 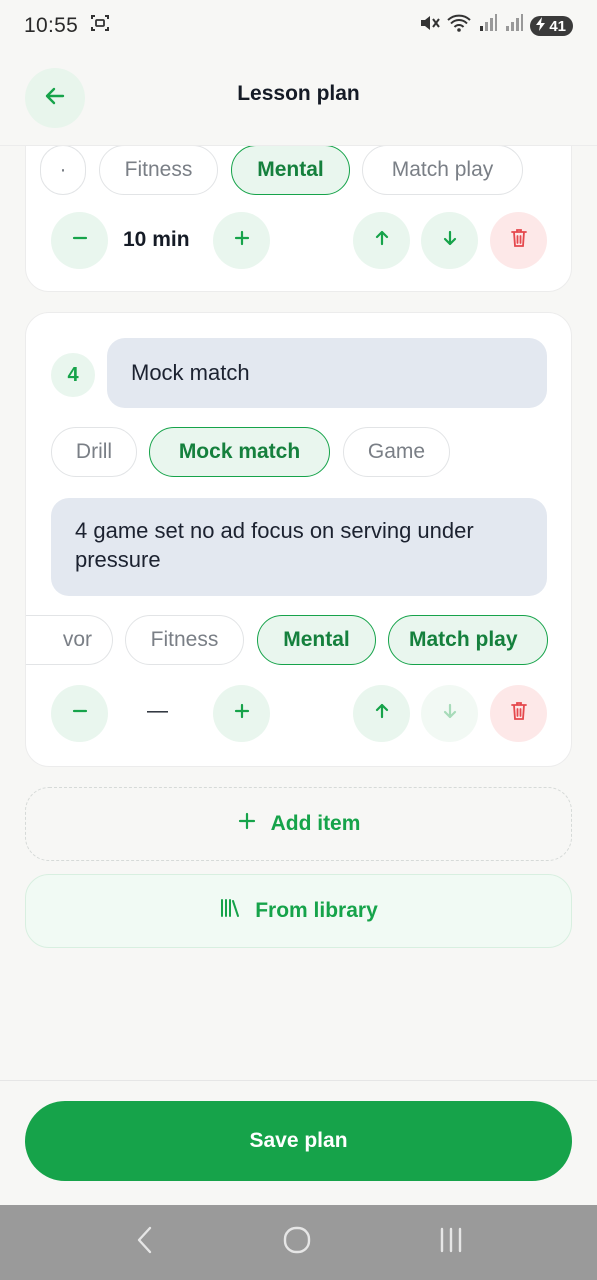 I want to click on type-chip-mock-match: Mock match, so click(x=239, y=452).